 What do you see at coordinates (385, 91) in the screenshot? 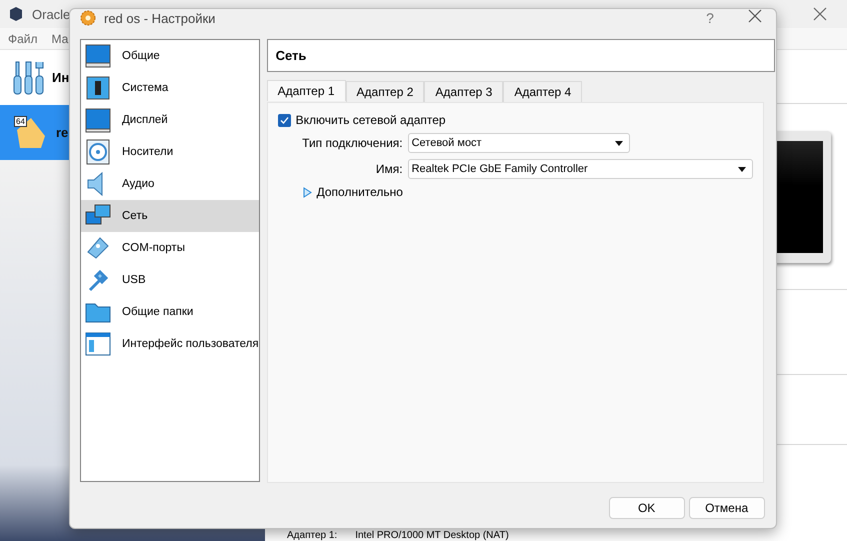
I see `tab: Адаптер 2` at bounding box center [385, 91].